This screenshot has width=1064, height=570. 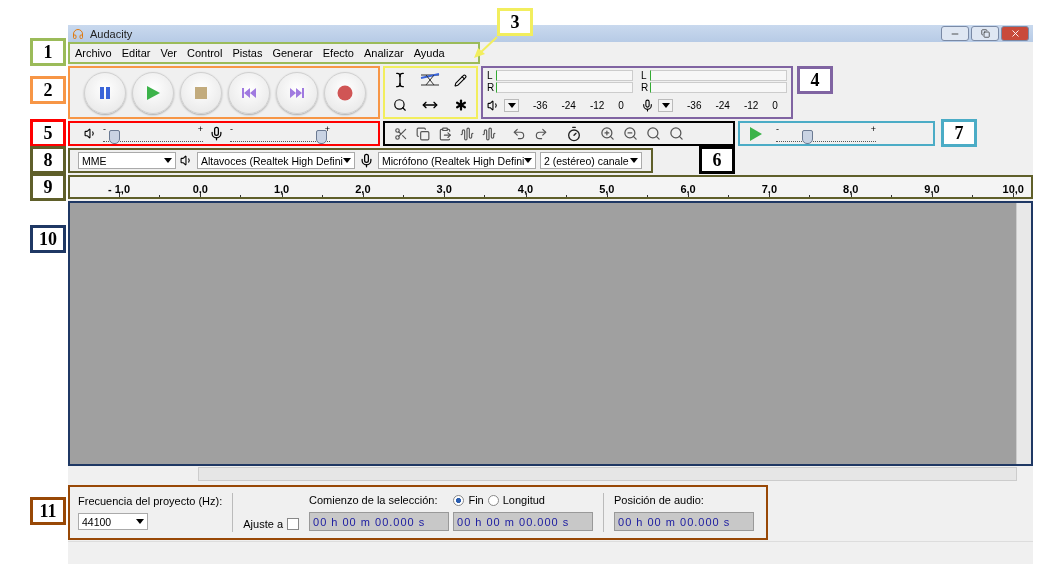 What do you see at coordinates (644, 87) in the screenshot?
I see `channel-label: R` at bounding box center [644, 87].